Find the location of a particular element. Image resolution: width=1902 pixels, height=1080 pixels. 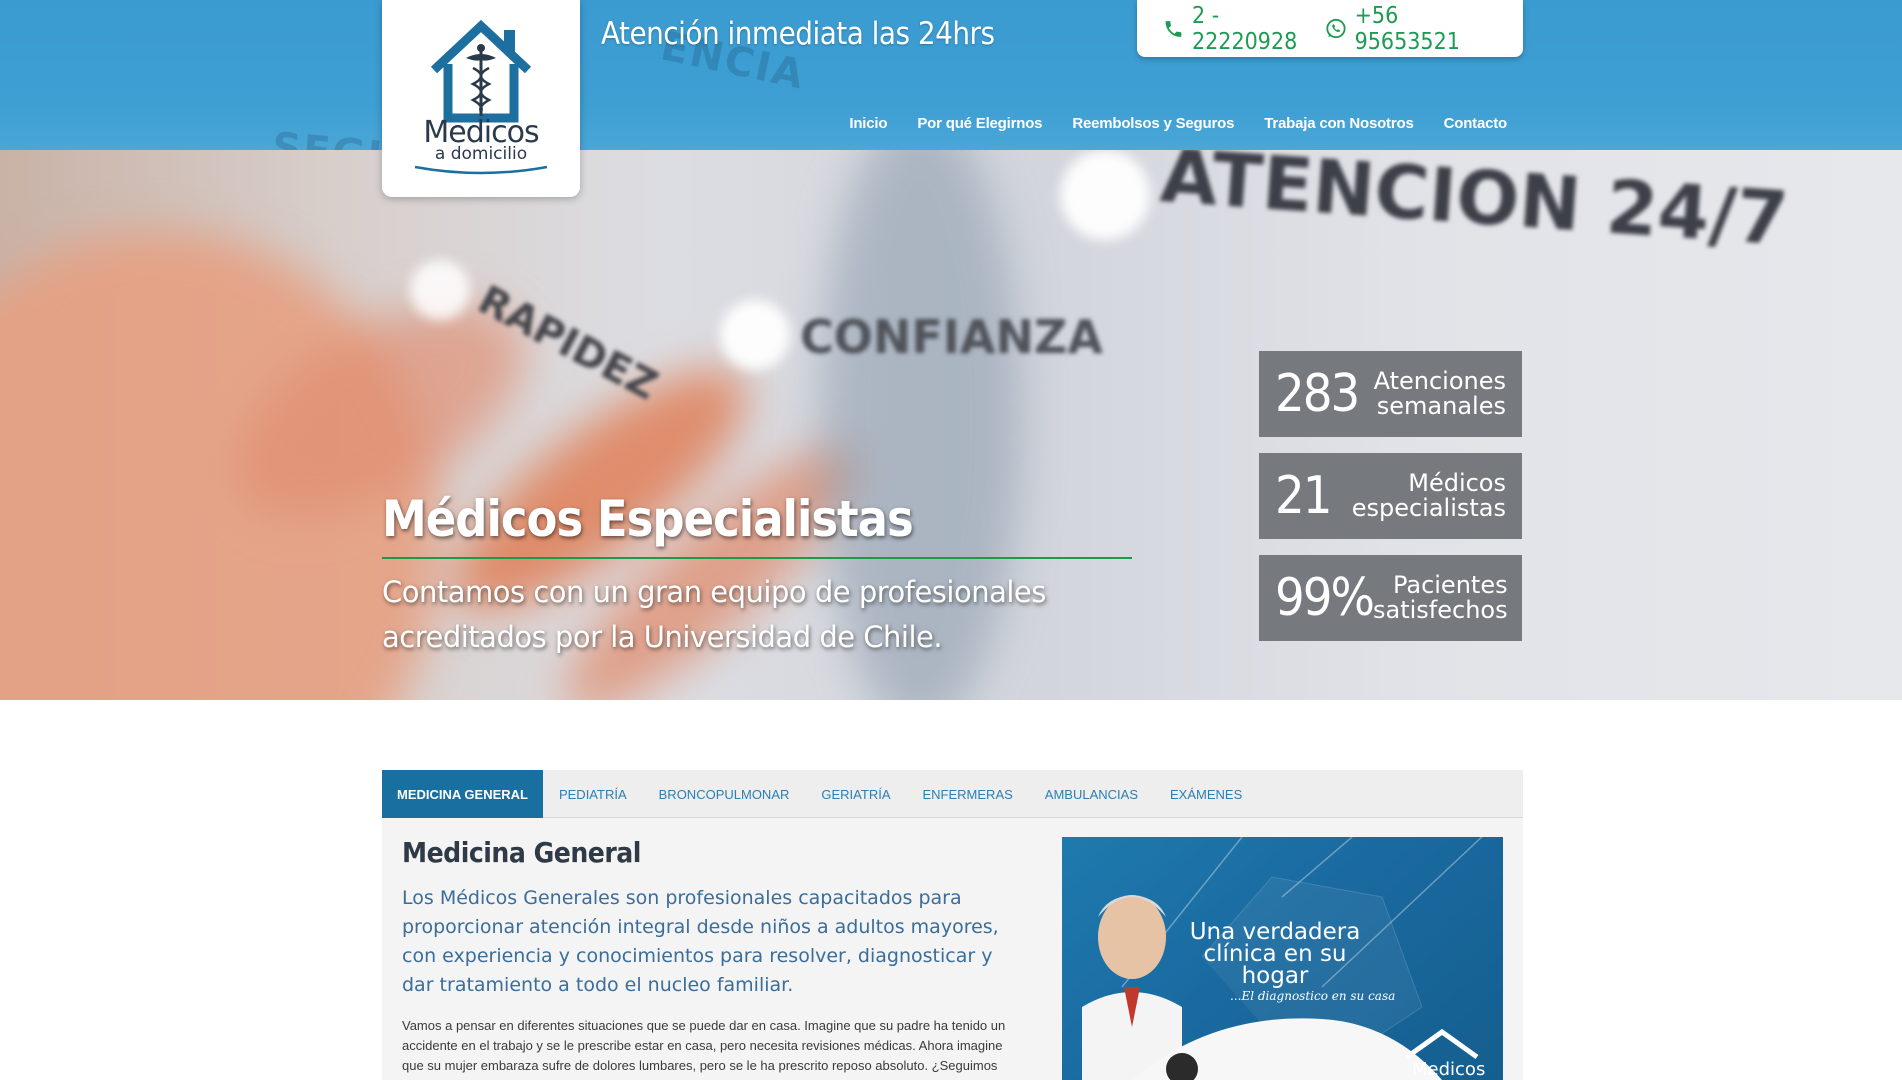

house-caduceus-logo-icon is located at coordinates (481, 71).